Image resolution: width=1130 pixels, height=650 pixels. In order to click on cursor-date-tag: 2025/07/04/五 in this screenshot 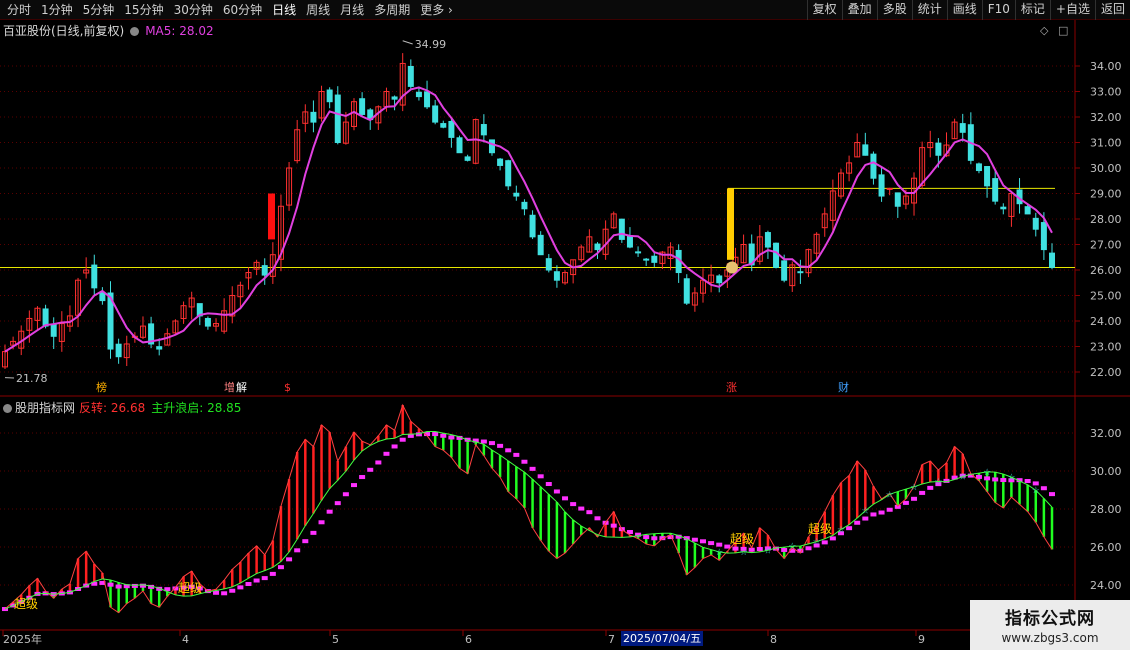, I will do `click(662, 638)`.